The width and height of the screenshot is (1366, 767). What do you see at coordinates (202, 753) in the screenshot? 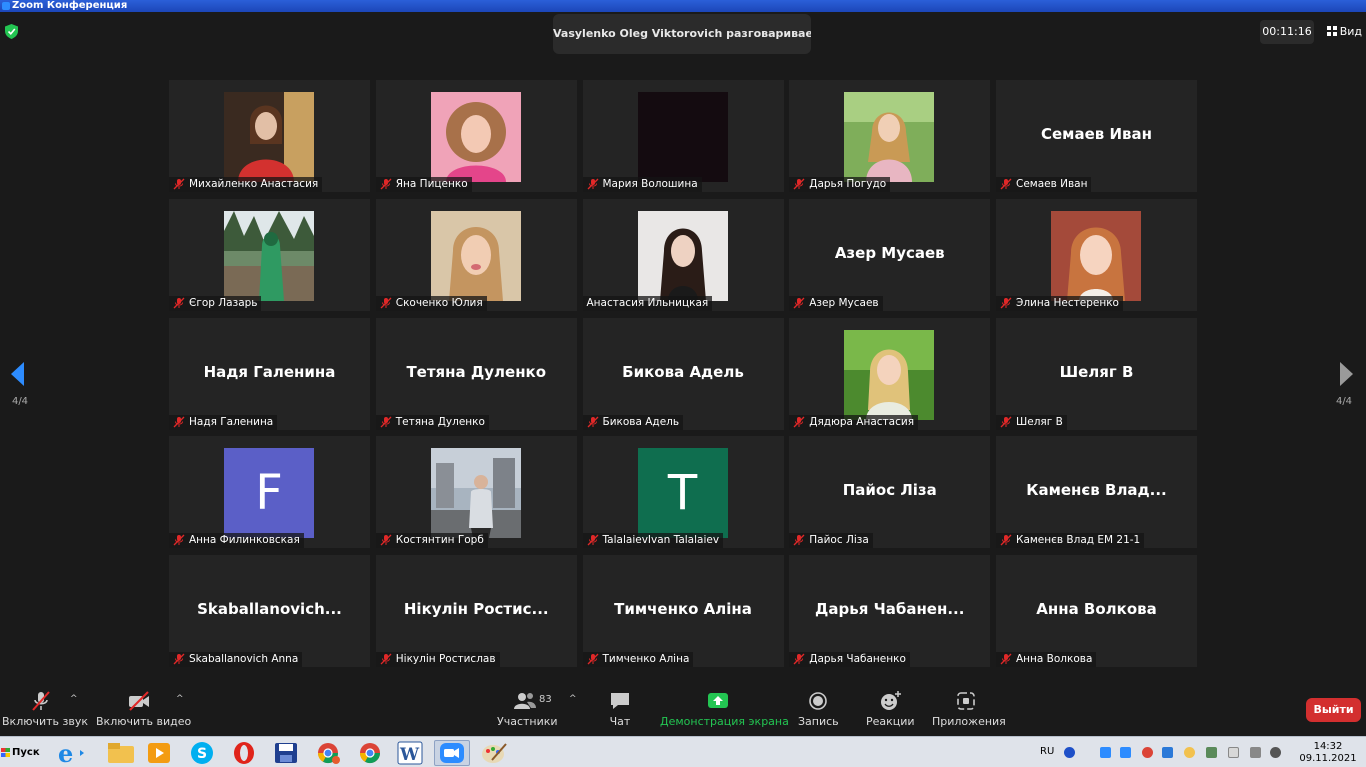
I see `skype-icon: S` at bounding box center [202, 753].